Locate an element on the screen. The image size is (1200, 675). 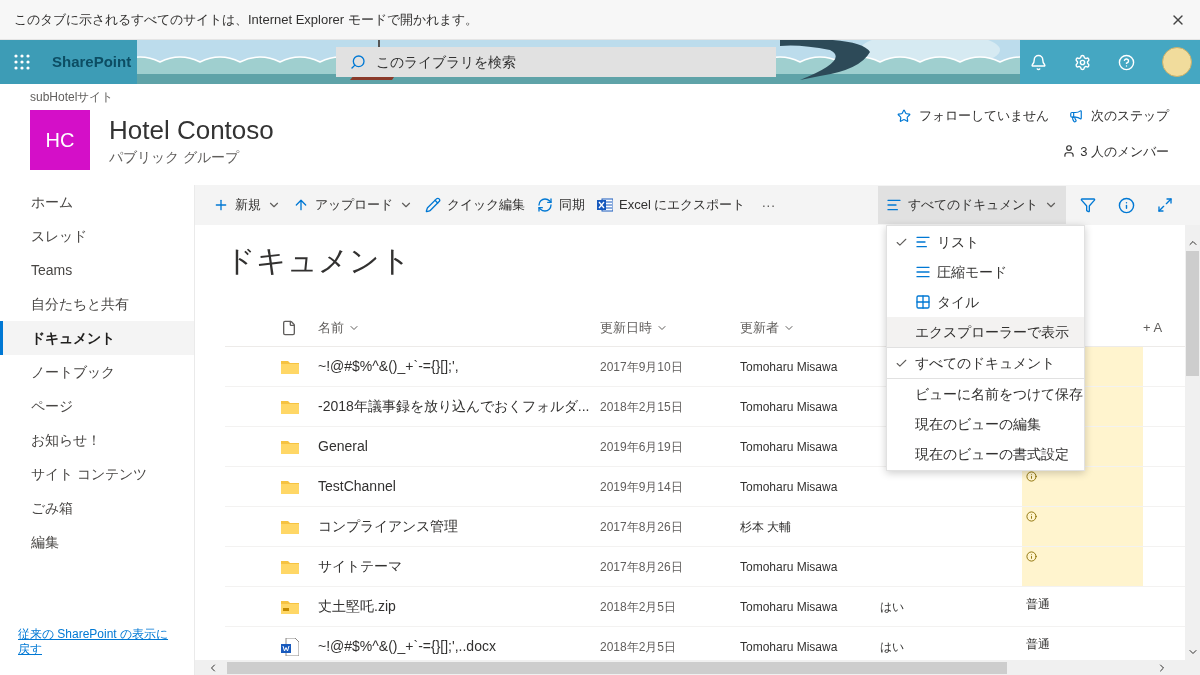
app-launcher-icon is located at coordinates (22, 62).